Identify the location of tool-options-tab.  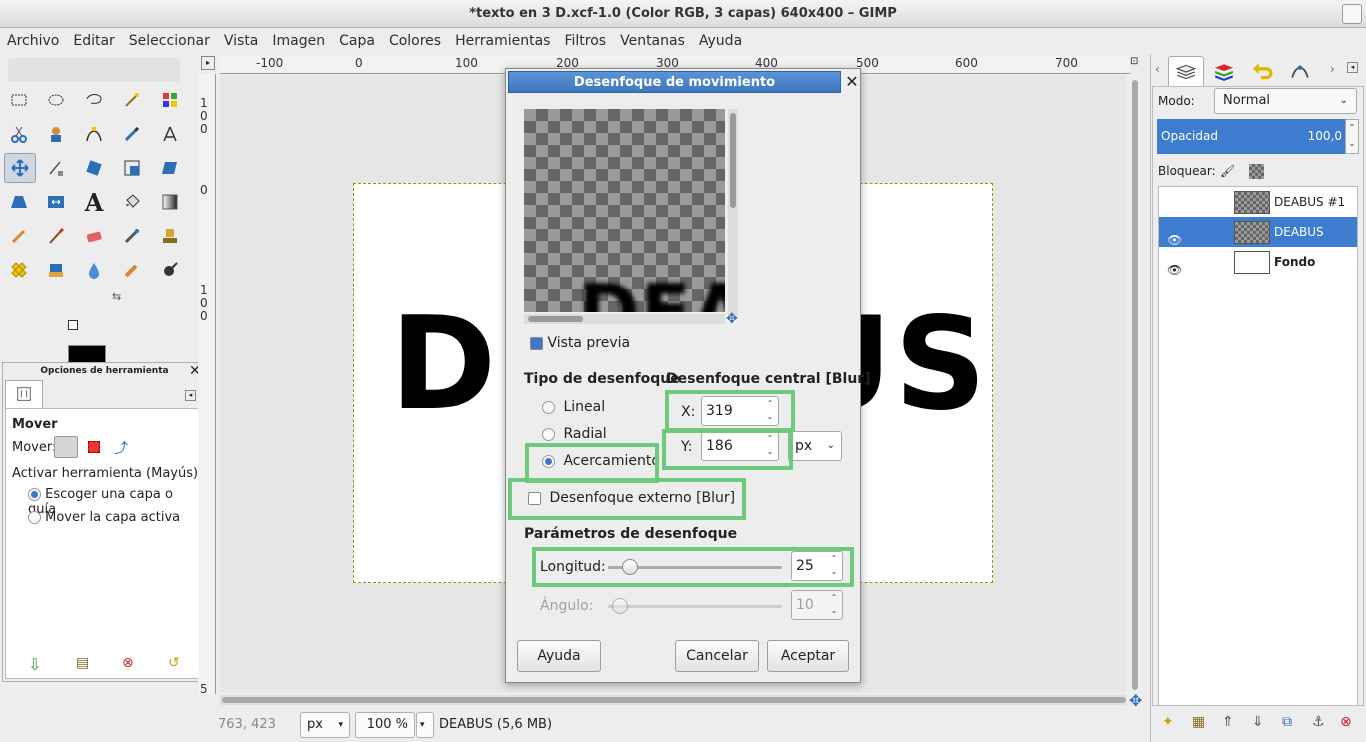
(24, 394).